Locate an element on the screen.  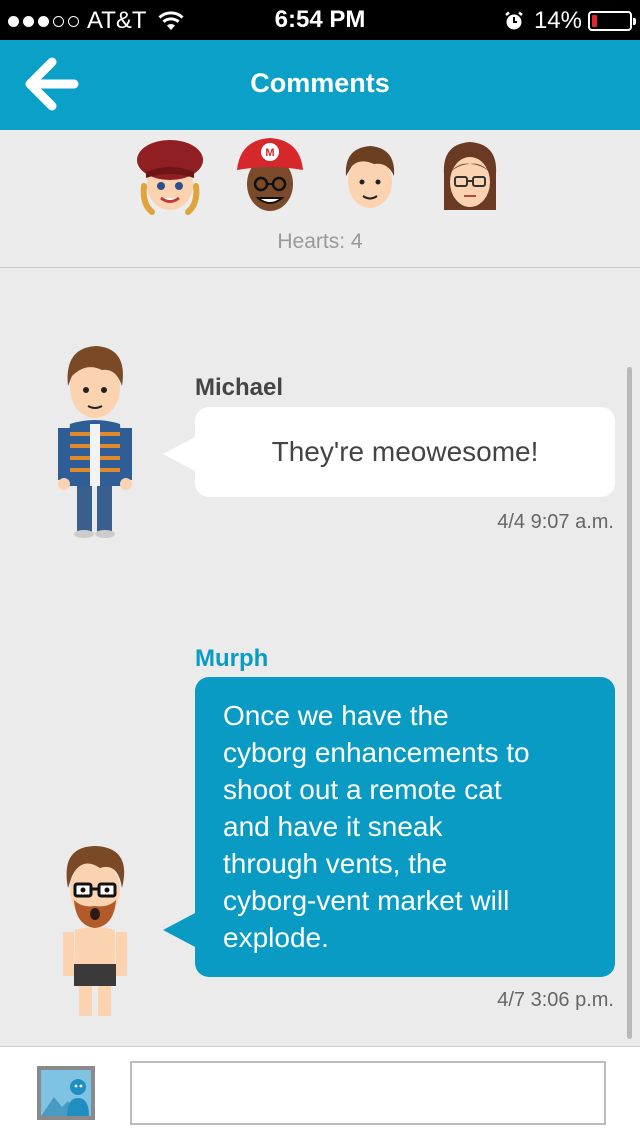
battery-level is located at coordinates (594, 21).